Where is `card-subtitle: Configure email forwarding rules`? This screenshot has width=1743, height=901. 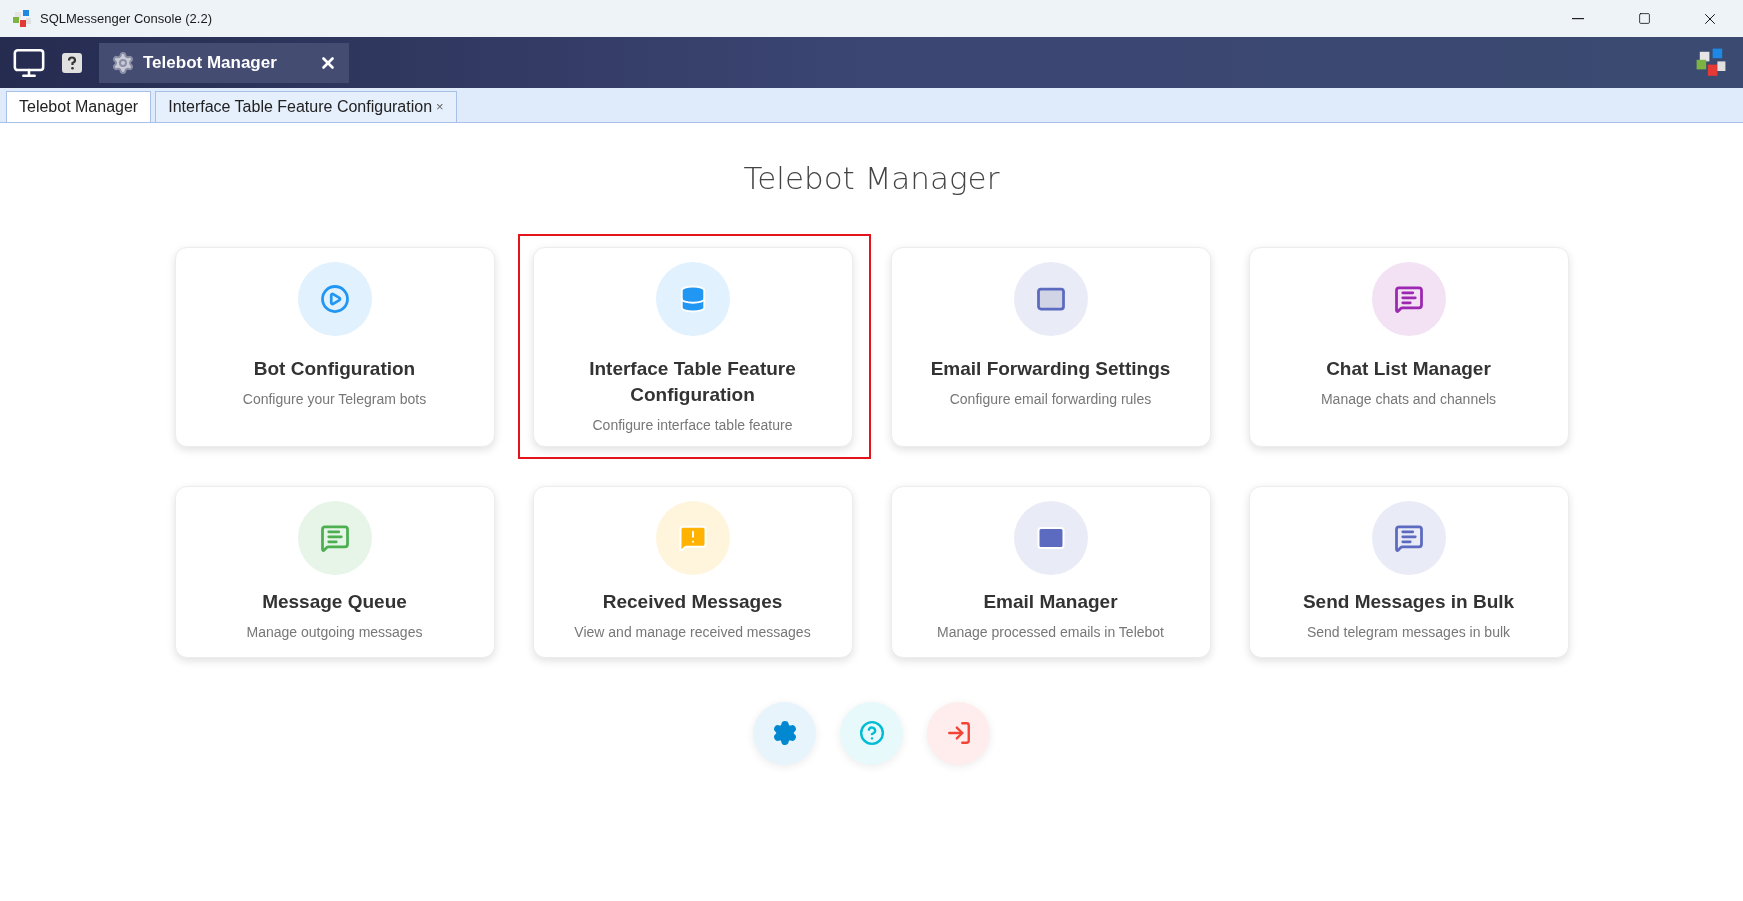
card-subtitle: Configure email forwarding rules is located at coordinates (1050, 399).